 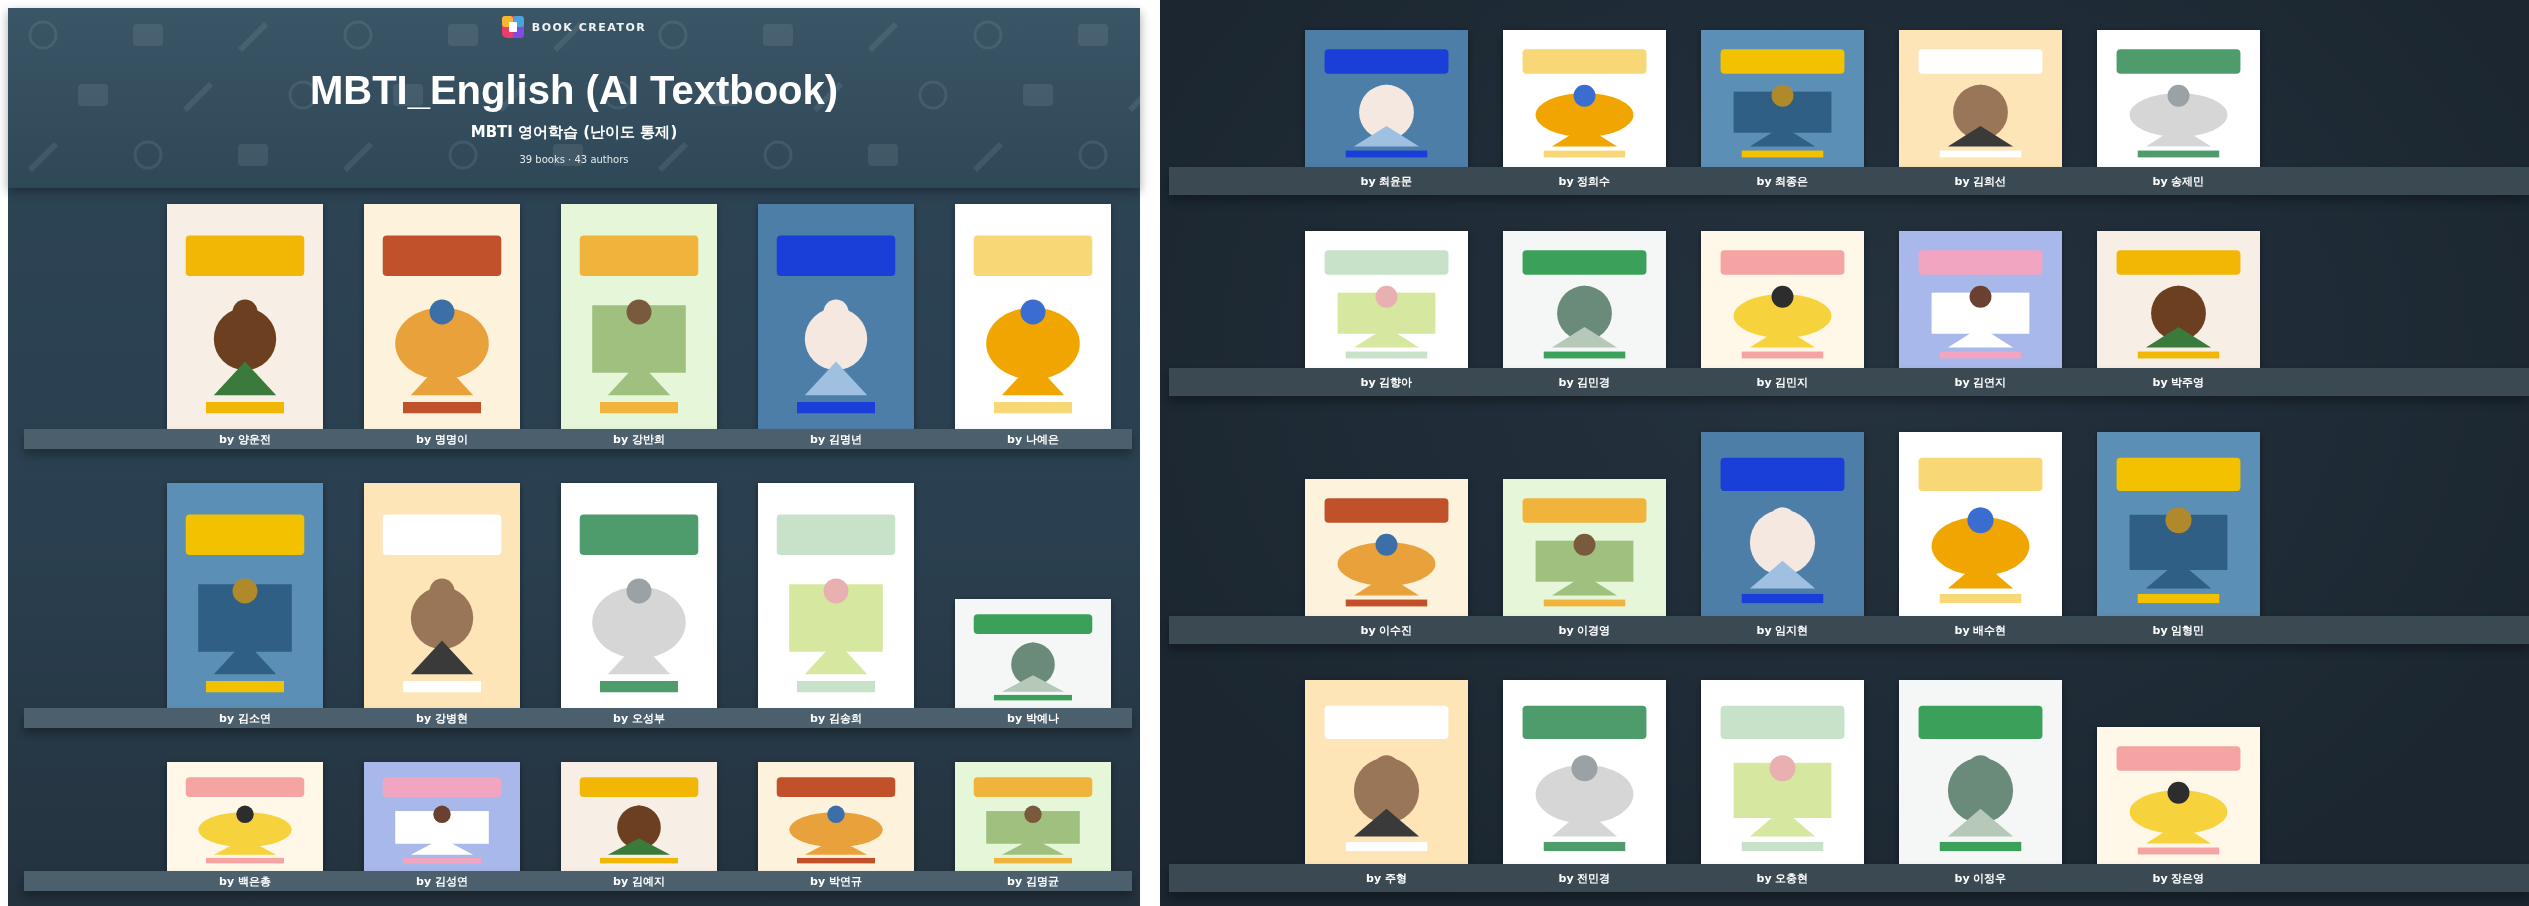 What do you see at coordinates (1386, 181) in the screenshot?
I see `author-label: by 최윤문` at bounding box center [1386, 181].